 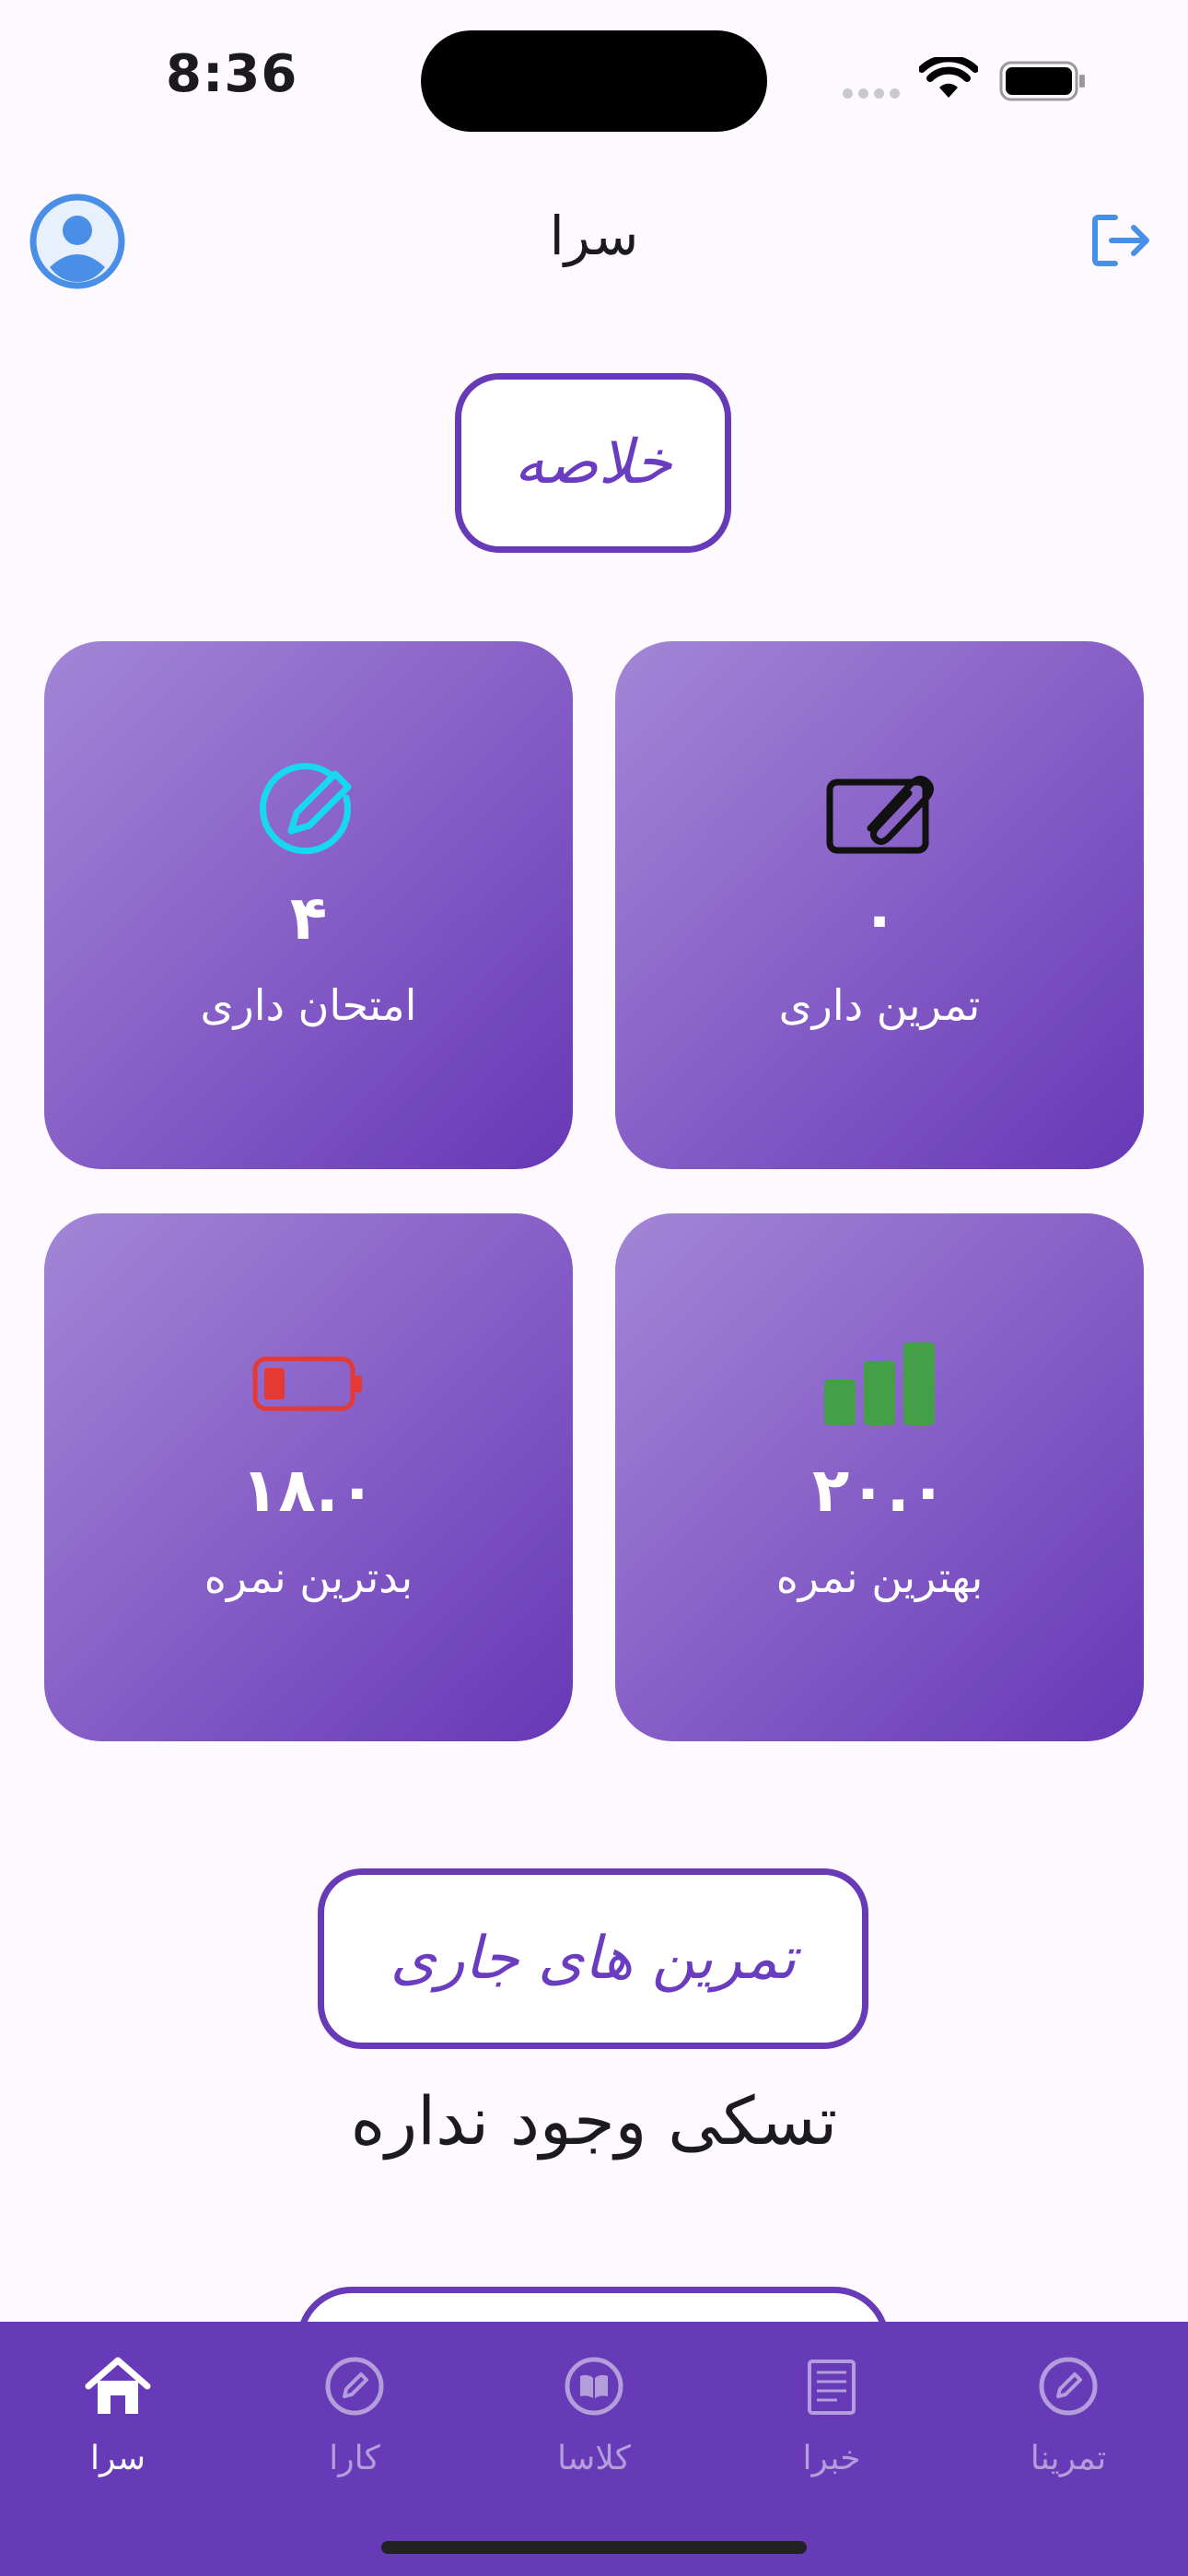 I want to click on worst-grade-label: بدترین نمره, so click(x=308, y=1577).